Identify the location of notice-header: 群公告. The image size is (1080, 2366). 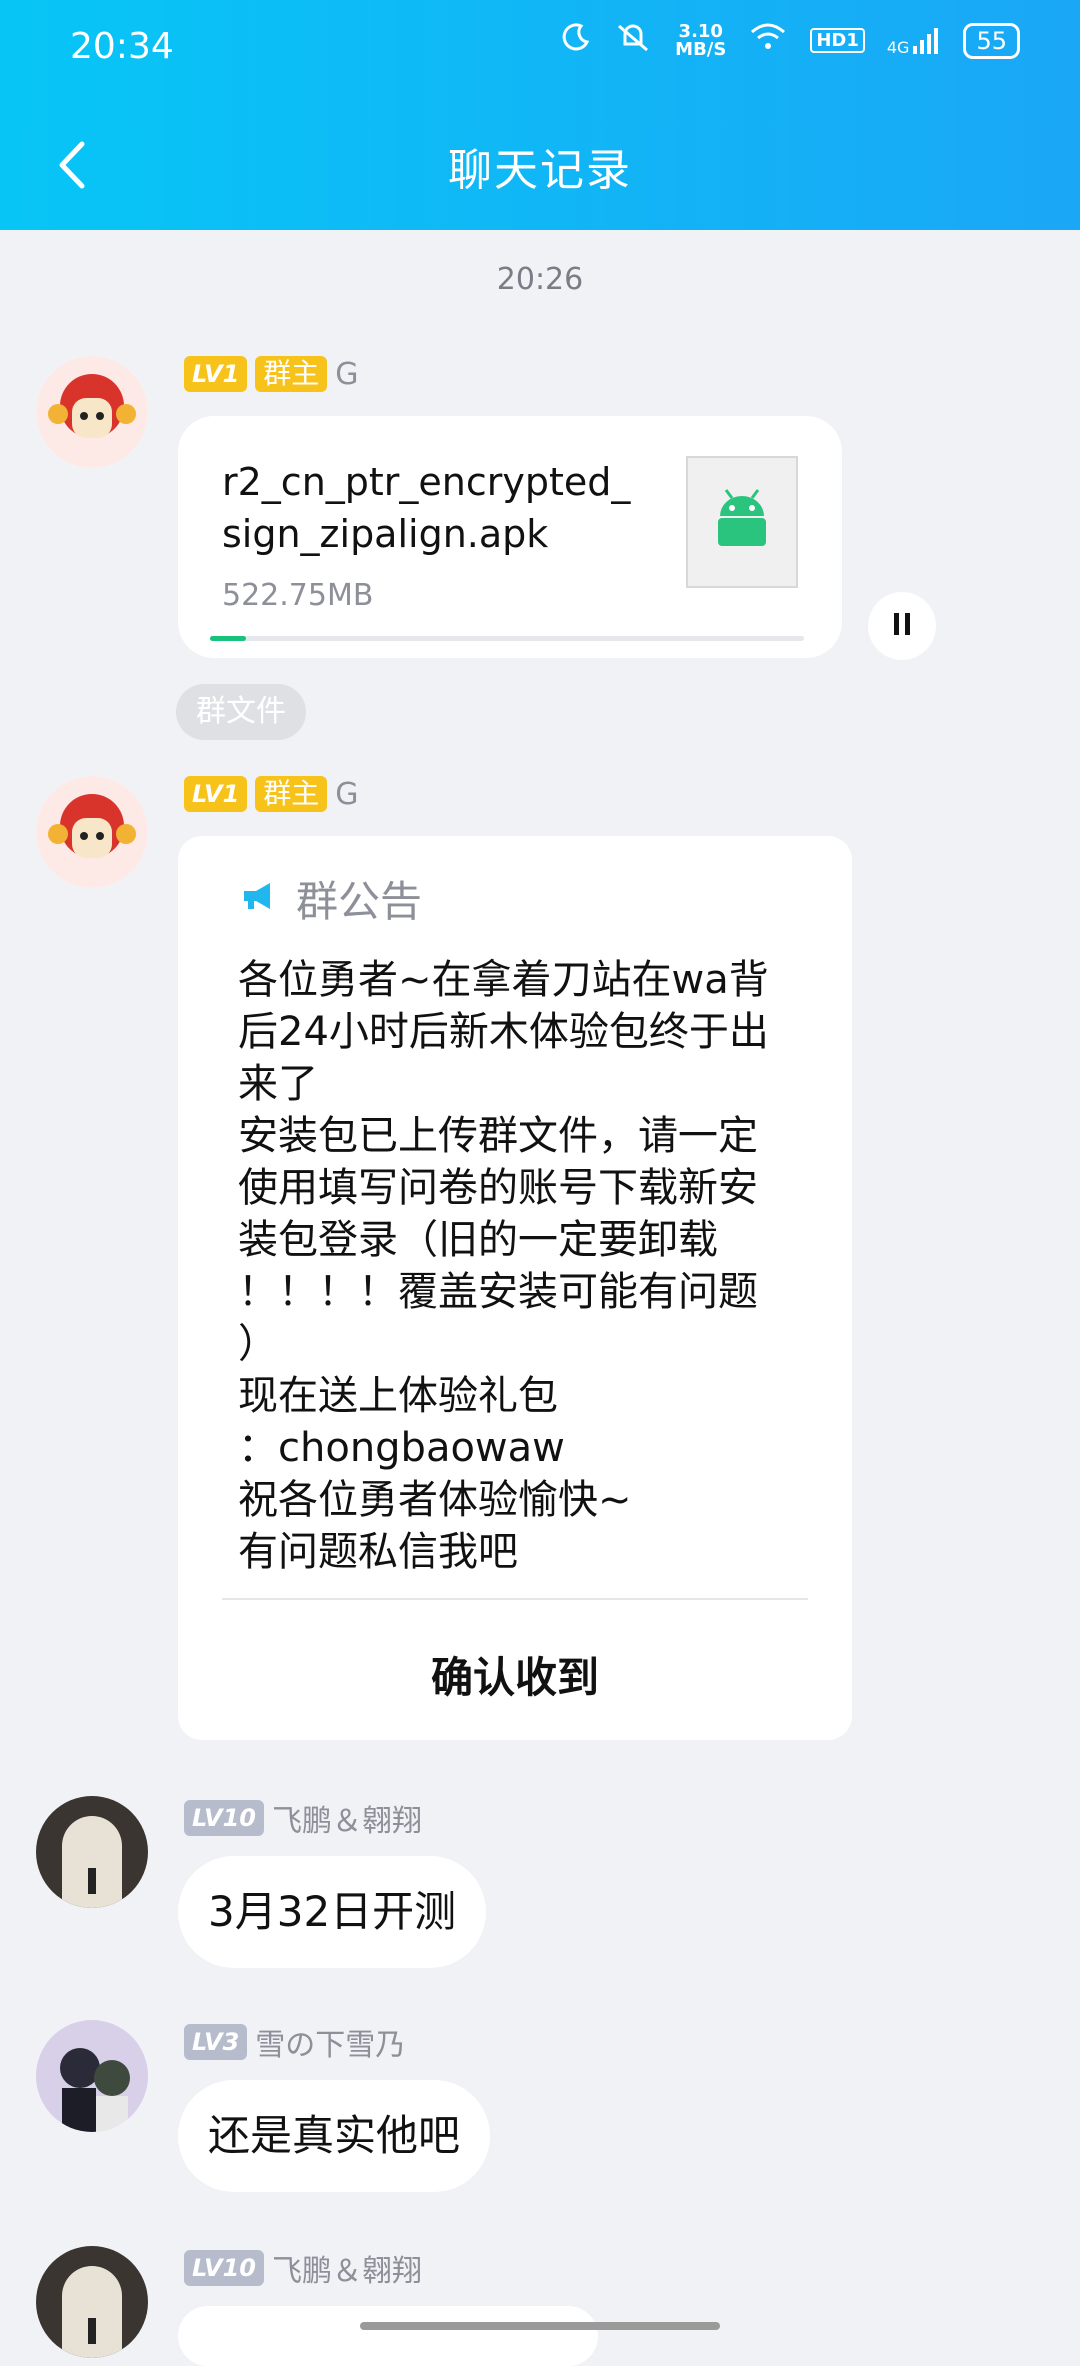
(330, 898).